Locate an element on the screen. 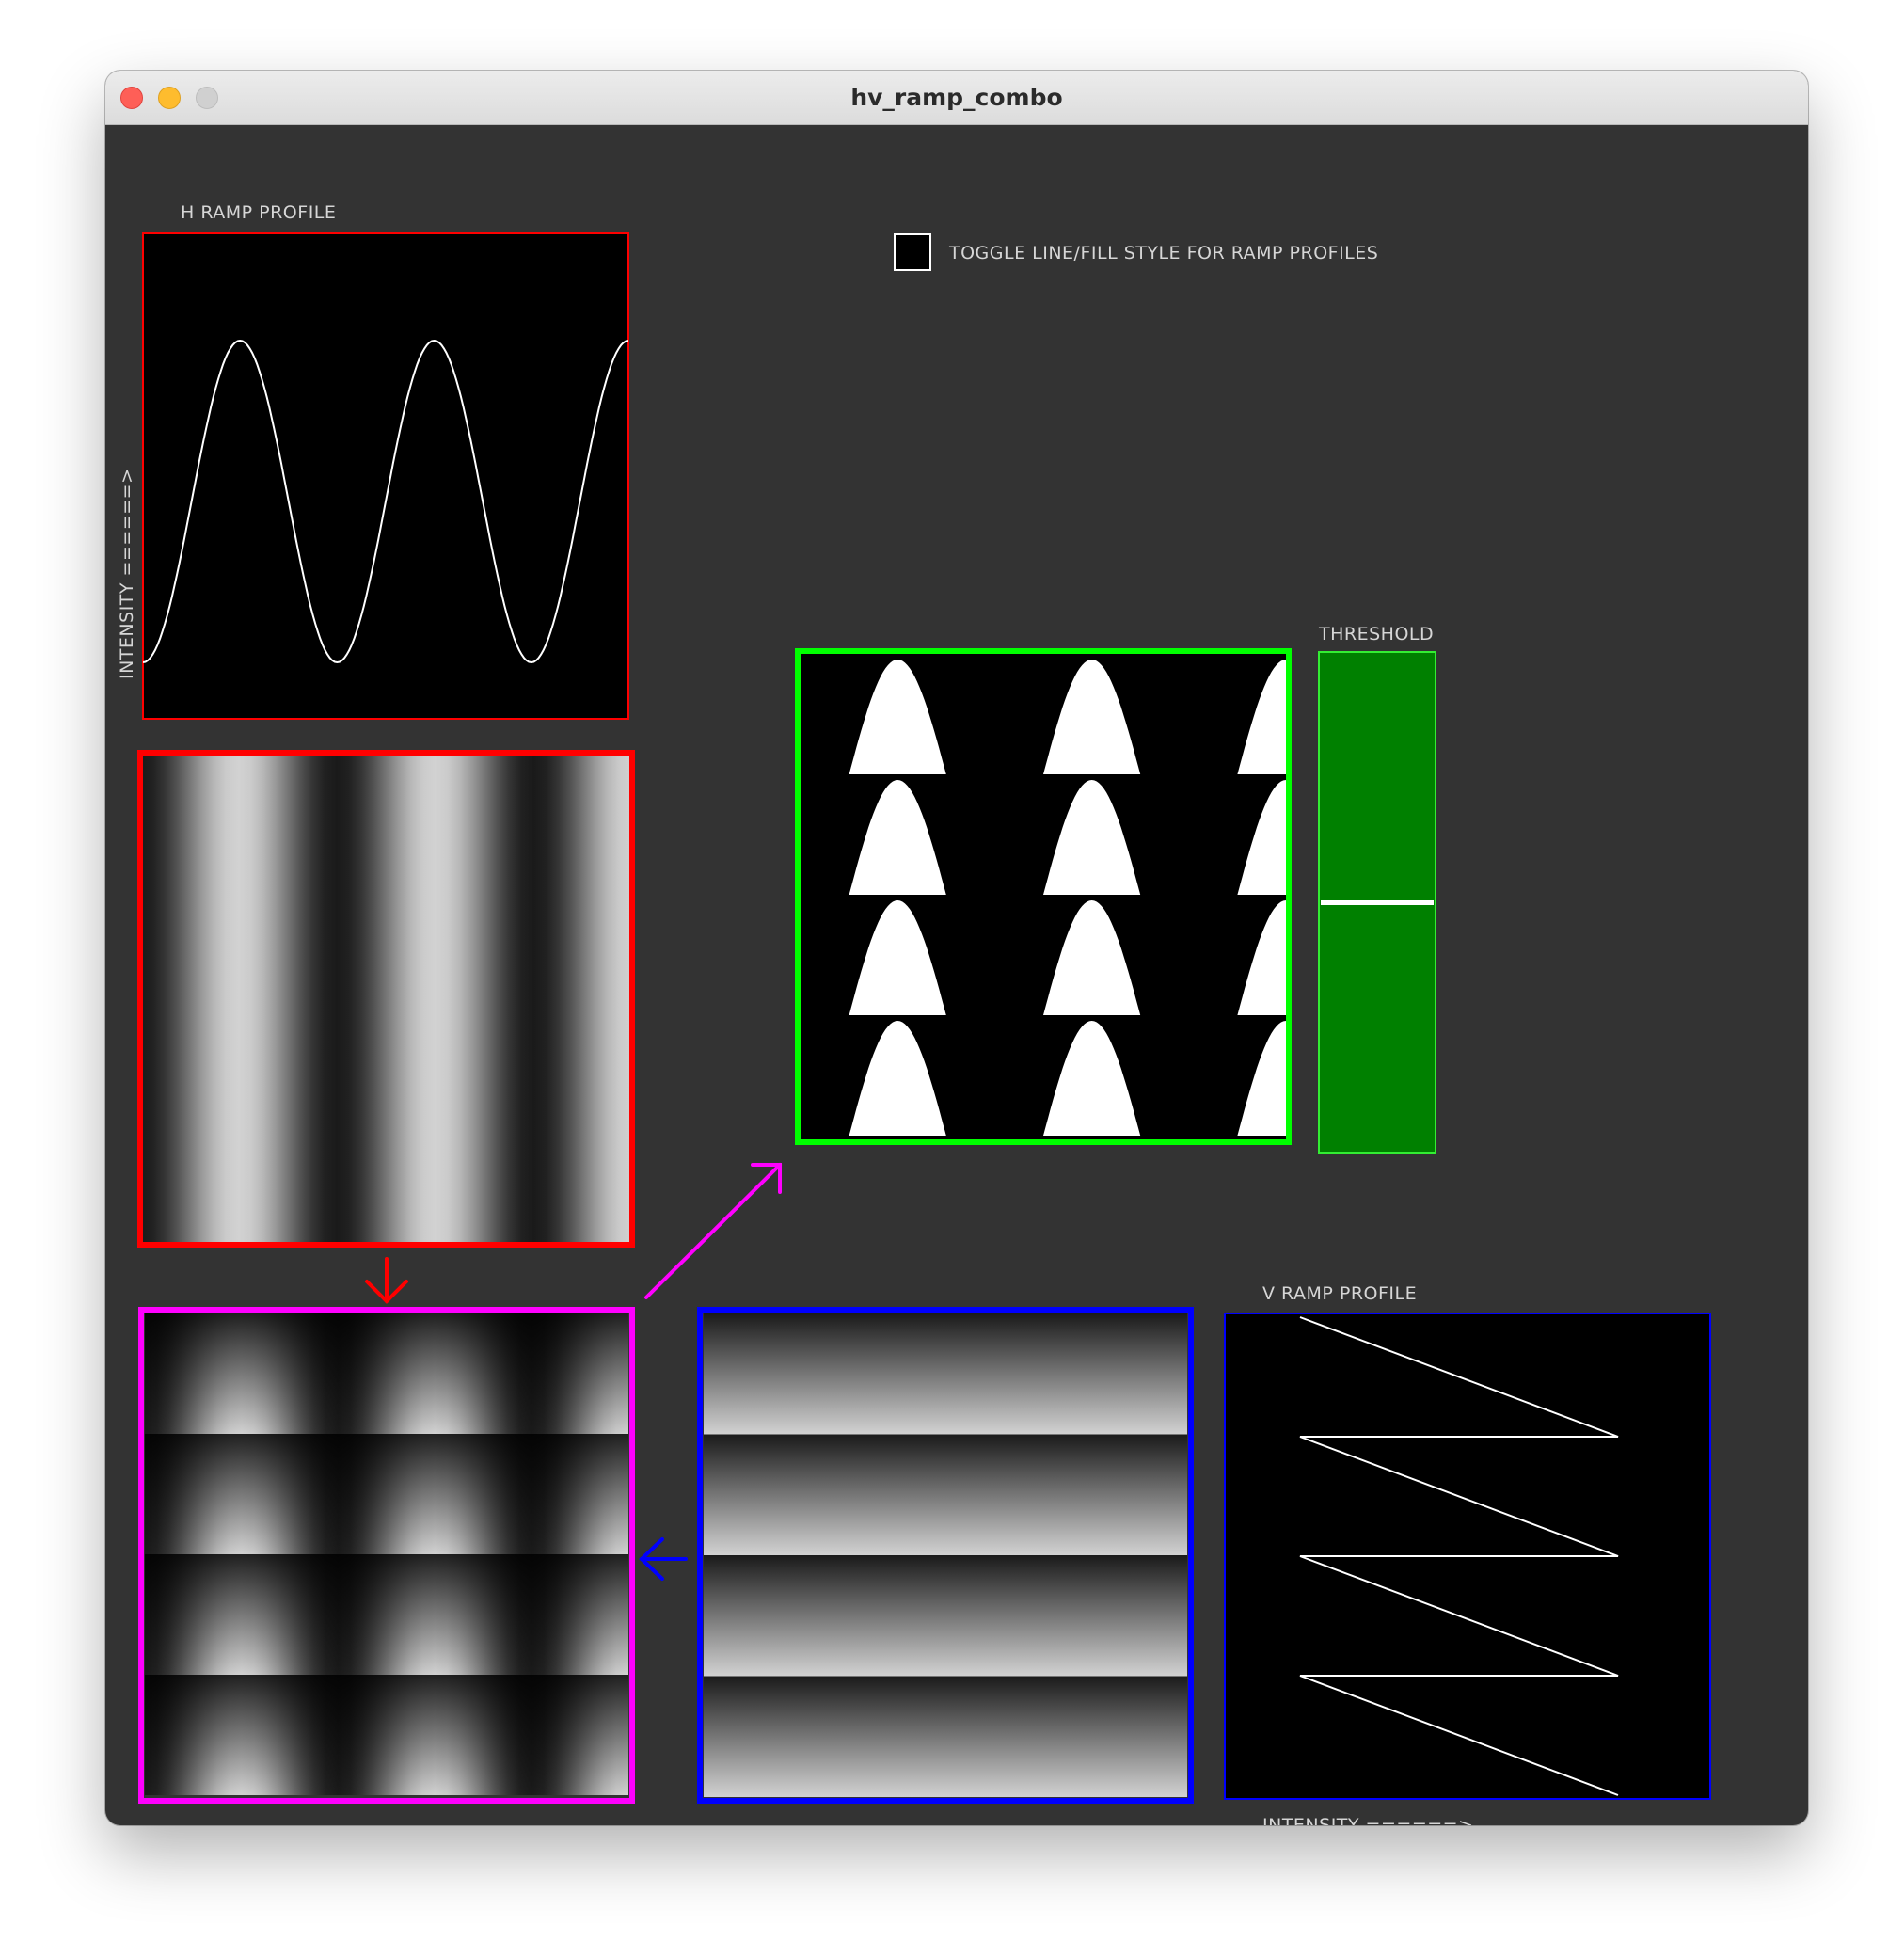 The height and width of the screenshot is (1957, 1904). threshold-label: THRESHOLD is located at coordinates (1377, 634).